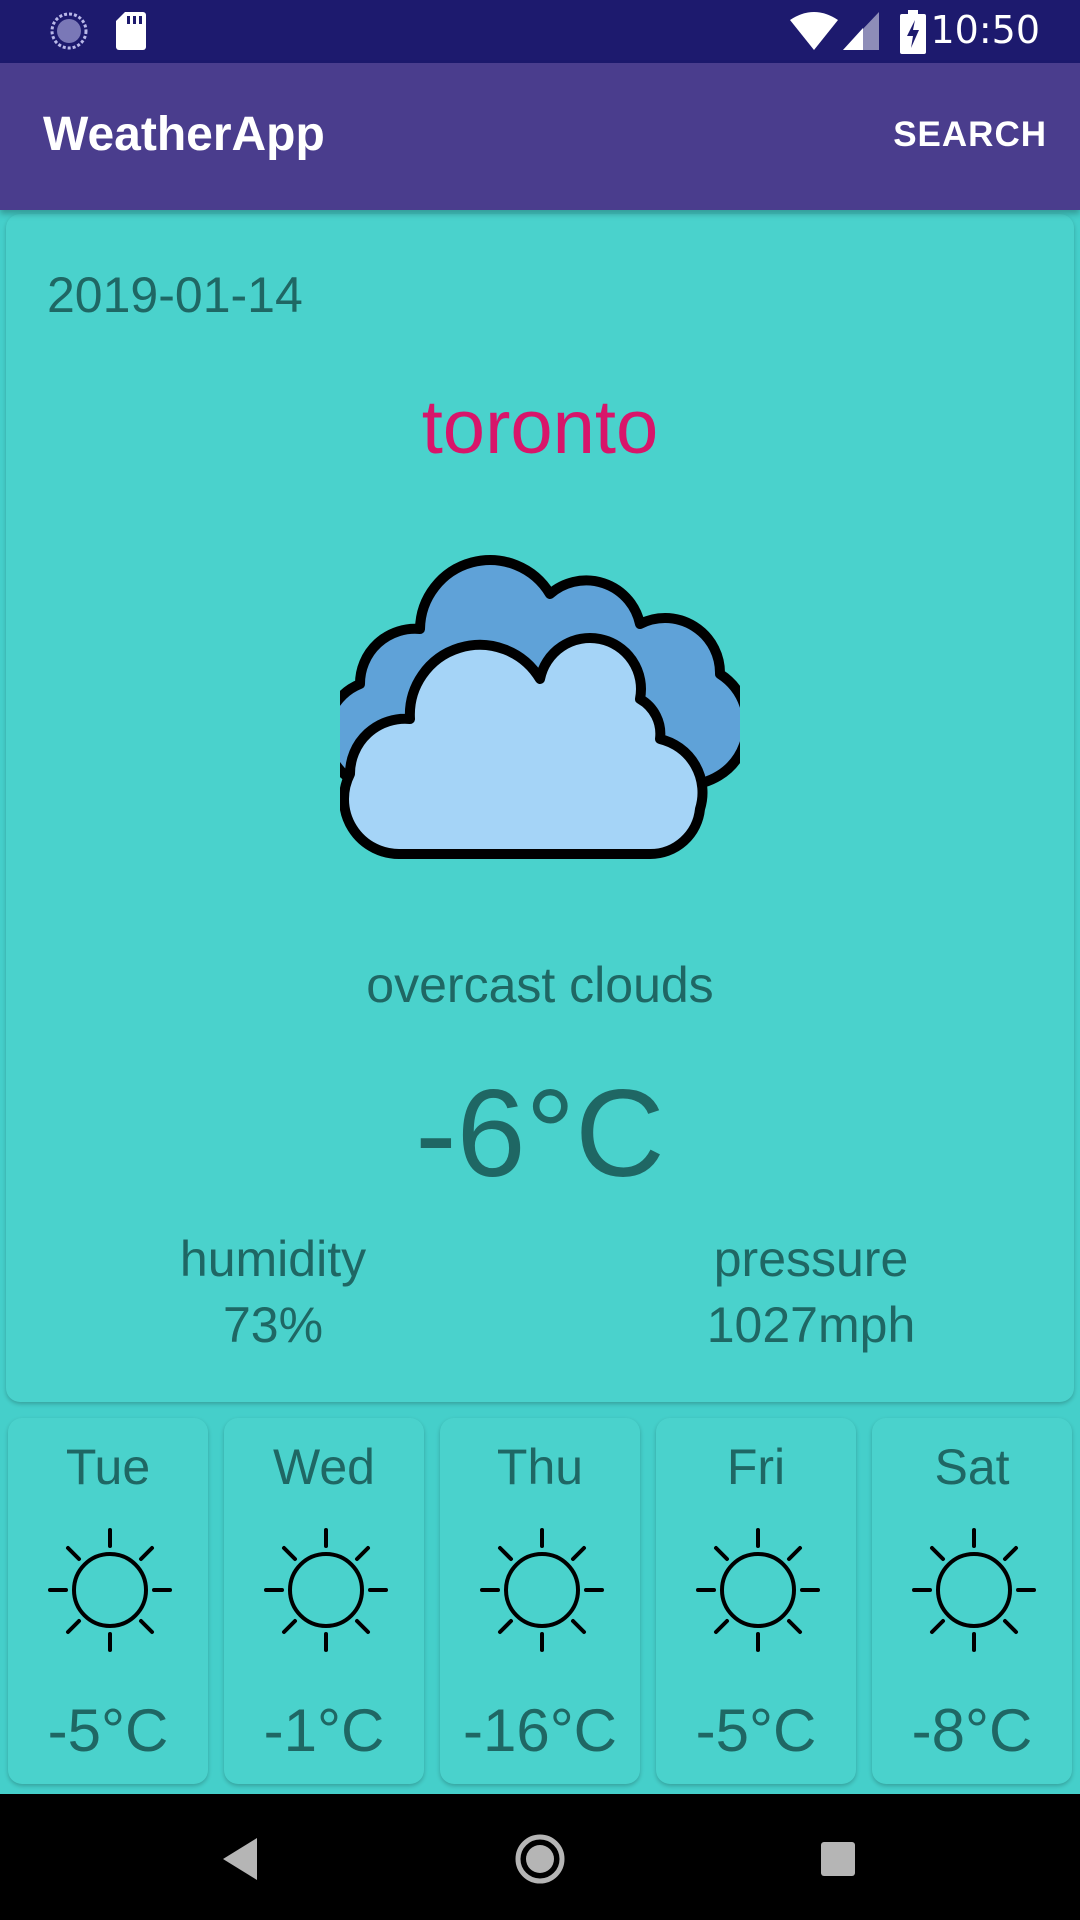 This screenshot has width=1080, height=1920. Describe the element at coordinates (811, 1259) in the screenshot. I see `pressure-label: pressure` at that location.